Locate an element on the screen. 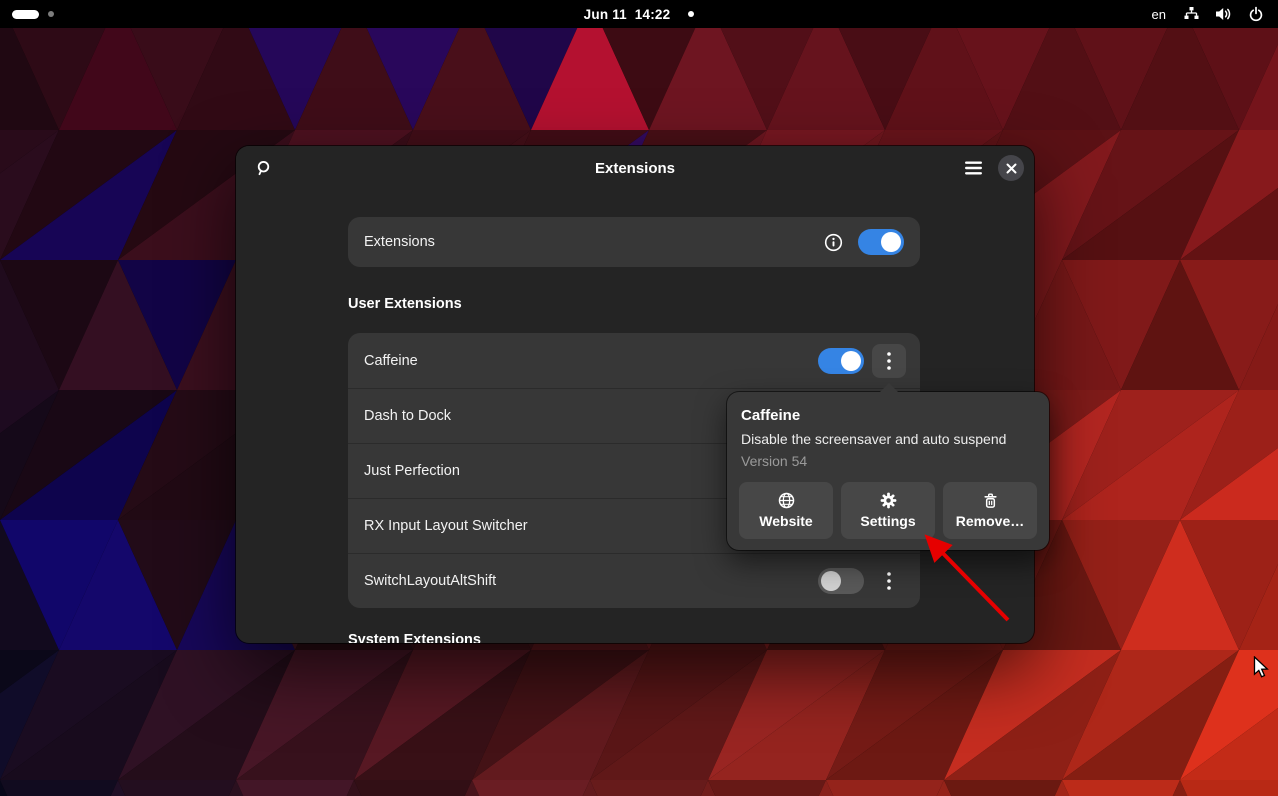 The width and height of the screenshot is (1278, 796). extension-name: SwitchLayoutAltShift is located at coordinates (430, 581).